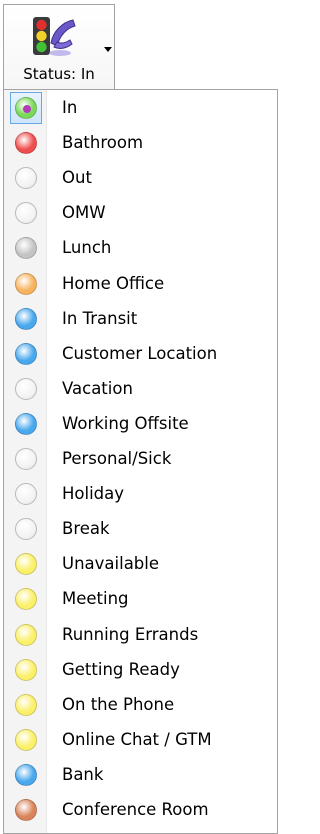 This screenshot has width=320, height=834. Describe the element at coordinates (140, 775) in the screenshot. I see `menu-item-bank: Bank` at that location.